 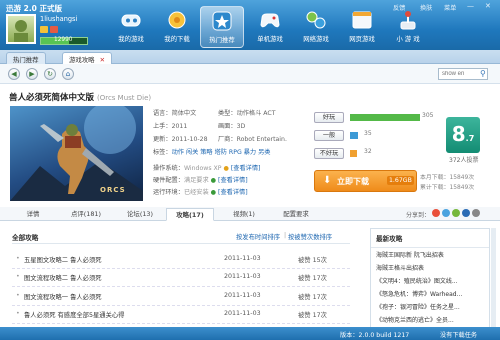 I want to click on info-screen: 画面：3D, so click(x=232, y=126).